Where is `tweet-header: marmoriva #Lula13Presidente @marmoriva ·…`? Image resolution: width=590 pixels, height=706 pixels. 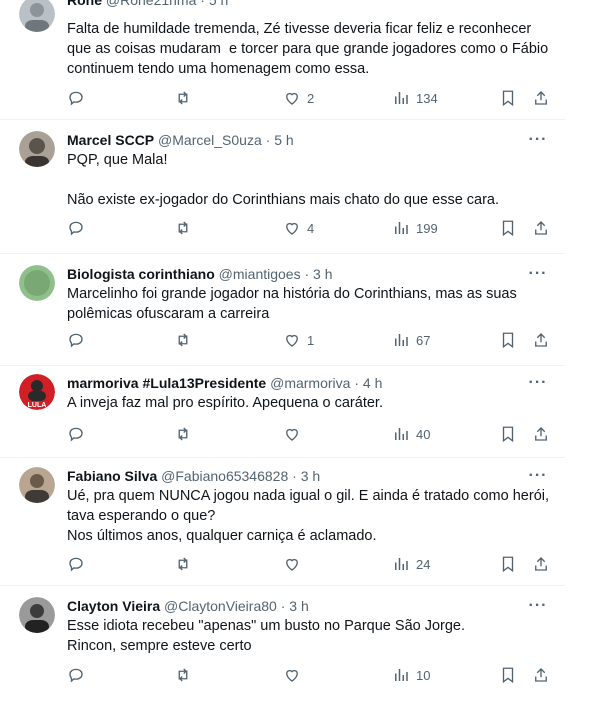 tweet-header: marmoriva #Lula13Presidente @marmoriva ·… is located at coordinates (224, 383).